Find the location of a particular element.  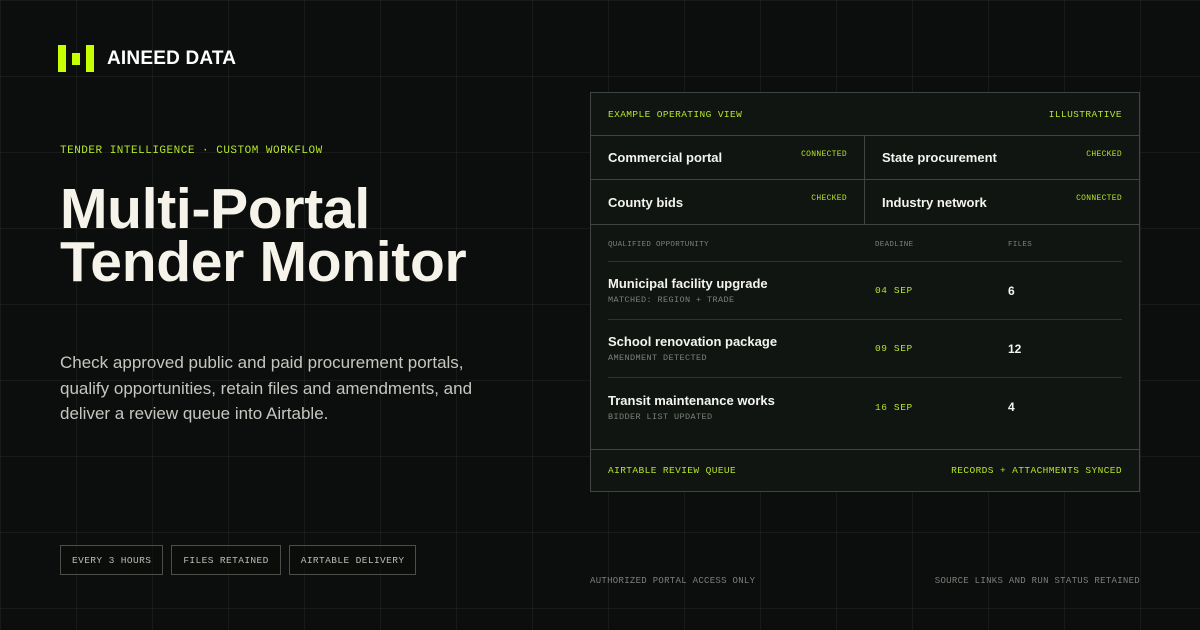

portal-card: Industry network CONNECTED is located at coordinates (1002, 202).